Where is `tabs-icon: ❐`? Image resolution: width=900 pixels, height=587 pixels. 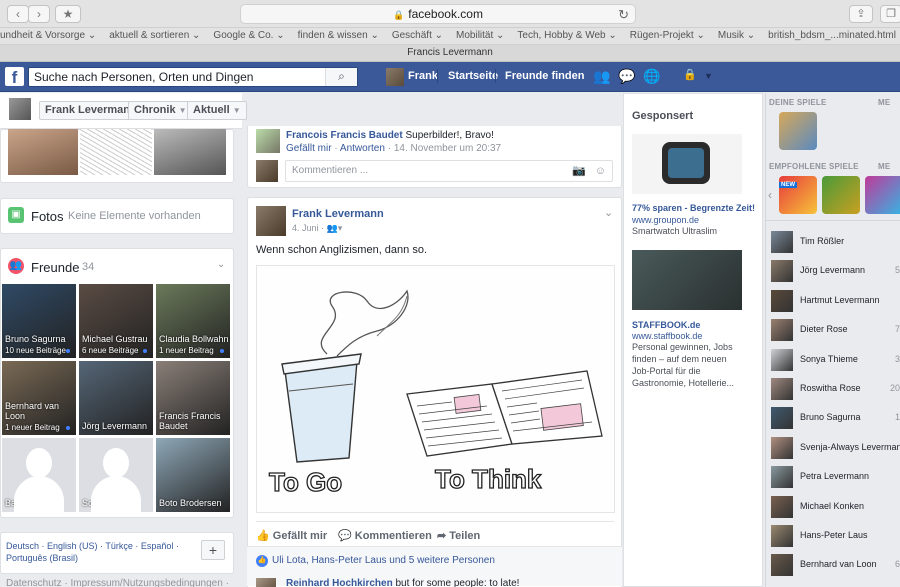
tabs-icon: ❐ is located at coordinates (890, 14).